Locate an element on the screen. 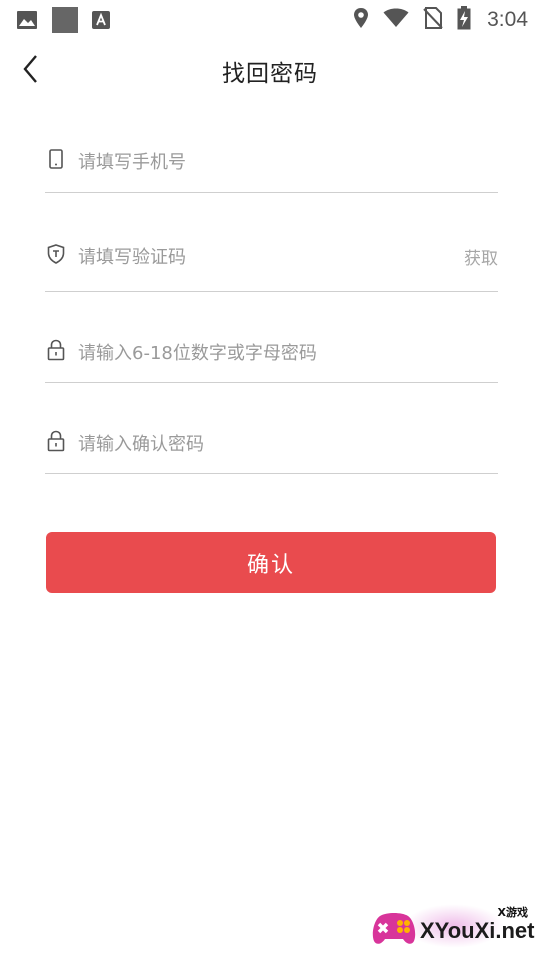 The image size is (540, 960). watermark: X游戏 XYouXi.net is located at coordinates (452, 928).